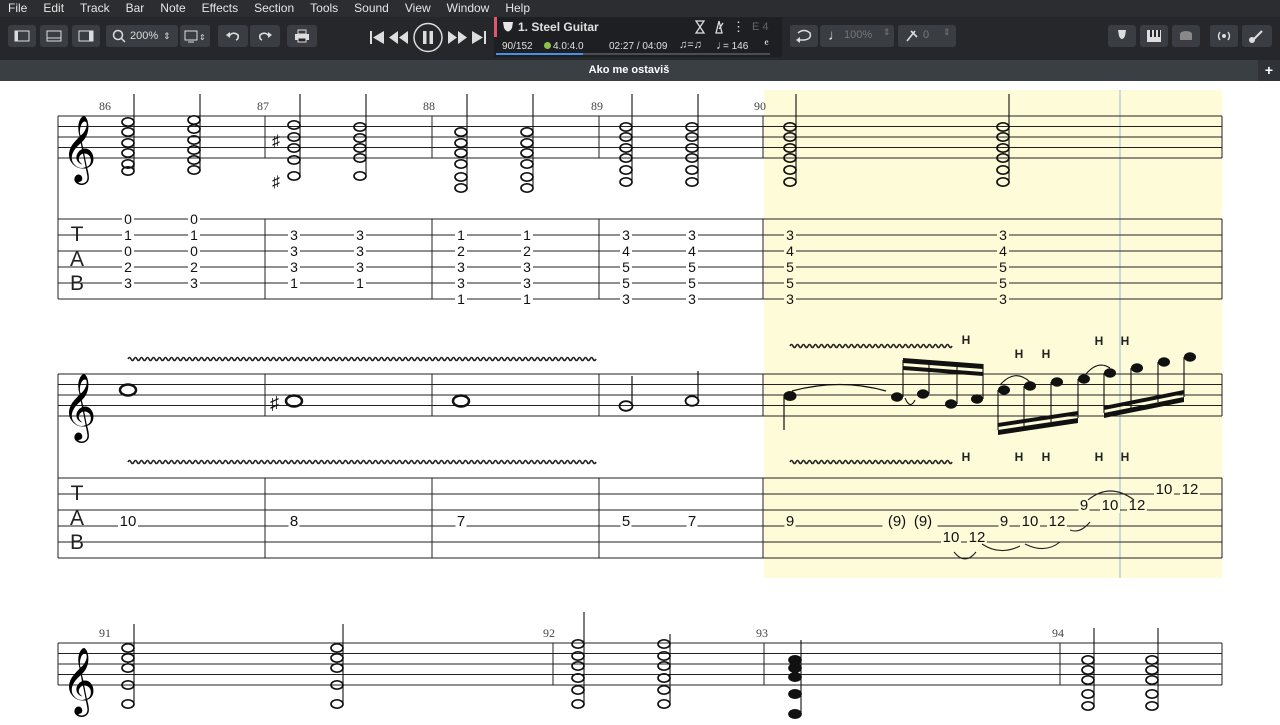  What do you see at coordinates (927, 36) in the screenshot?
I see `transpose-control: 0 ⇕` at bounding box center [927, 36].